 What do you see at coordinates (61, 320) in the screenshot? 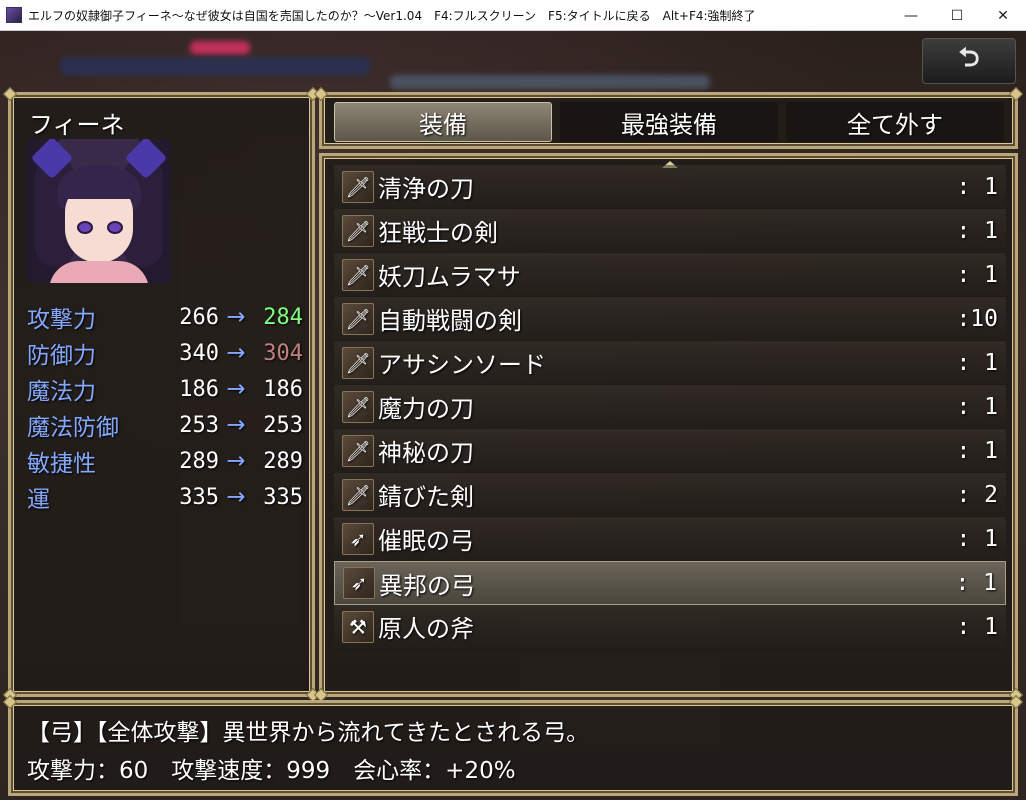
I see `param-name: 攻撃力` at bounding box center [61, 320].